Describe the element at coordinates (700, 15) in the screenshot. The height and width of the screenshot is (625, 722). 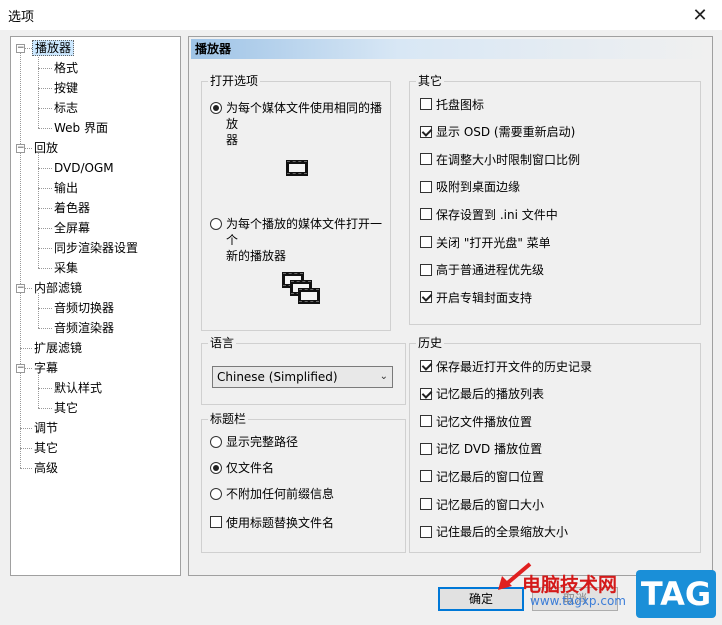
I see `close-button: ✕` at that location.